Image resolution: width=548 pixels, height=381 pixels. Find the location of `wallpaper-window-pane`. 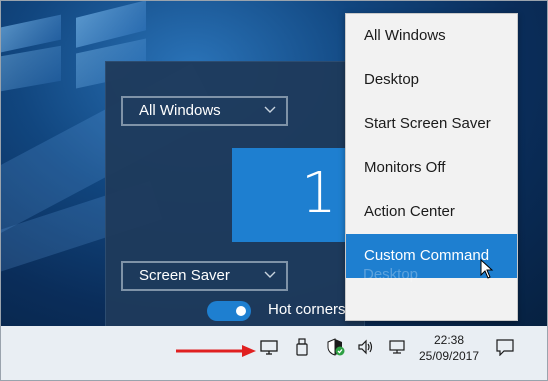

wallpaper-window-pane is located at coordinates (31, 68).